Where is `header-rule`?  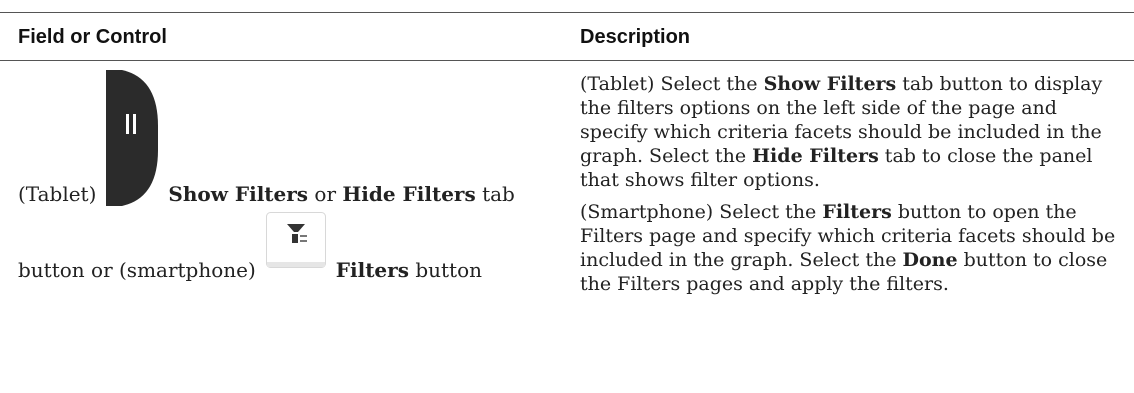
header-rule is located at coordinates (567, 60).